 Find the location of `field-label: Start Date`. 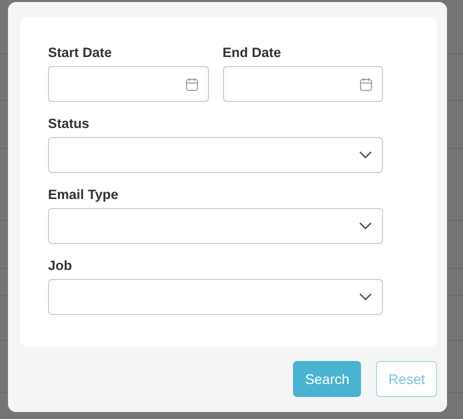

field-label: Start Date is located at coordinates (80, 52).